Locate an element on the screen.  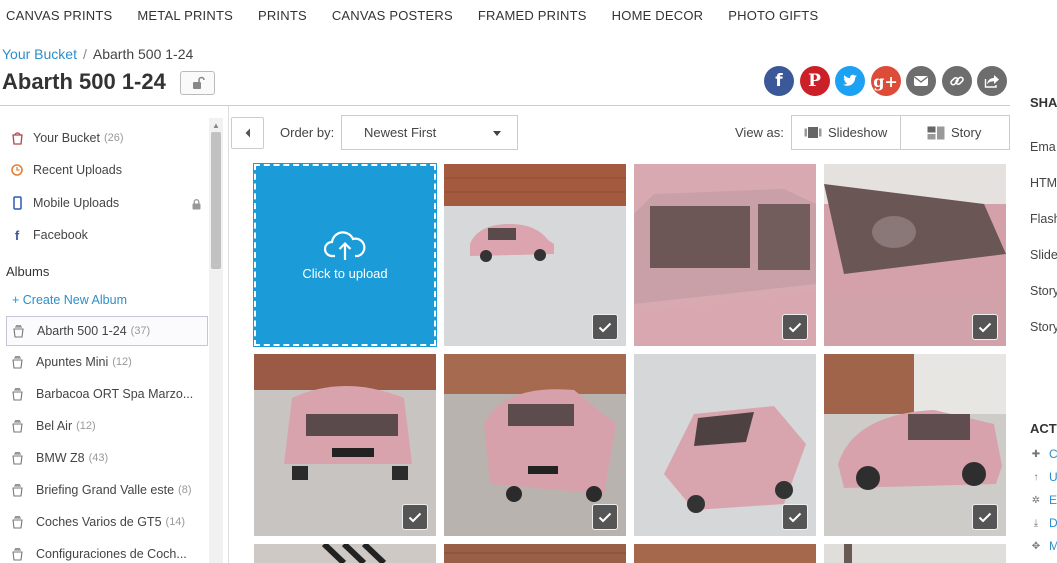
share-option-story-2: Story is located at coordinates (1043, 327).